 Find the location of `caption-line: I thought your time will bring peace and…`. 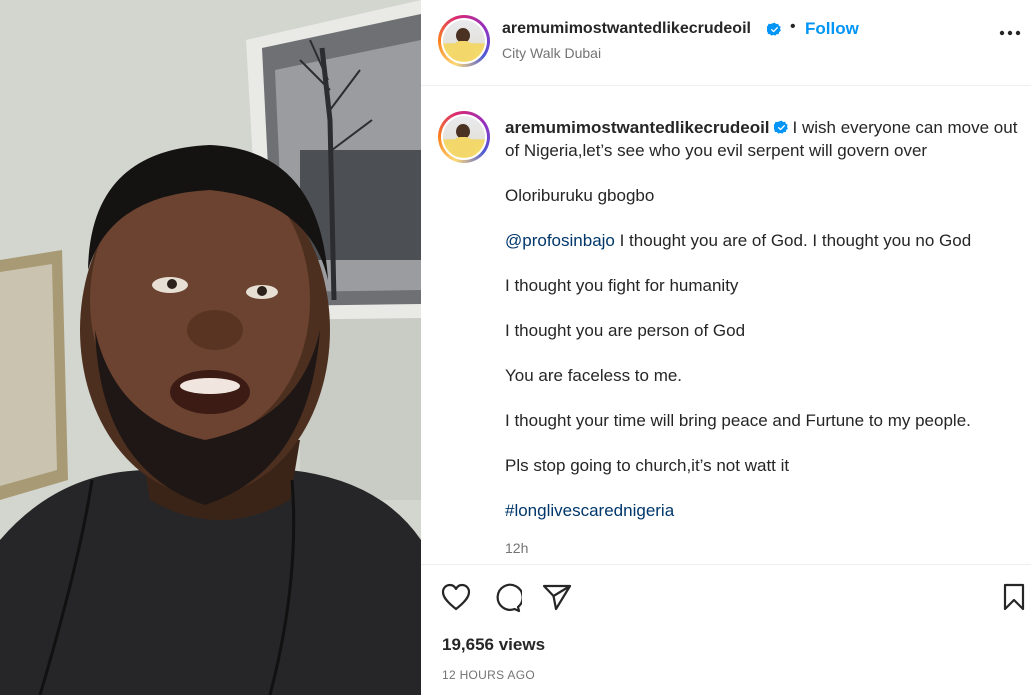

caption-line: I thought your time will bring peace and… is located at coordinates (738, 420).